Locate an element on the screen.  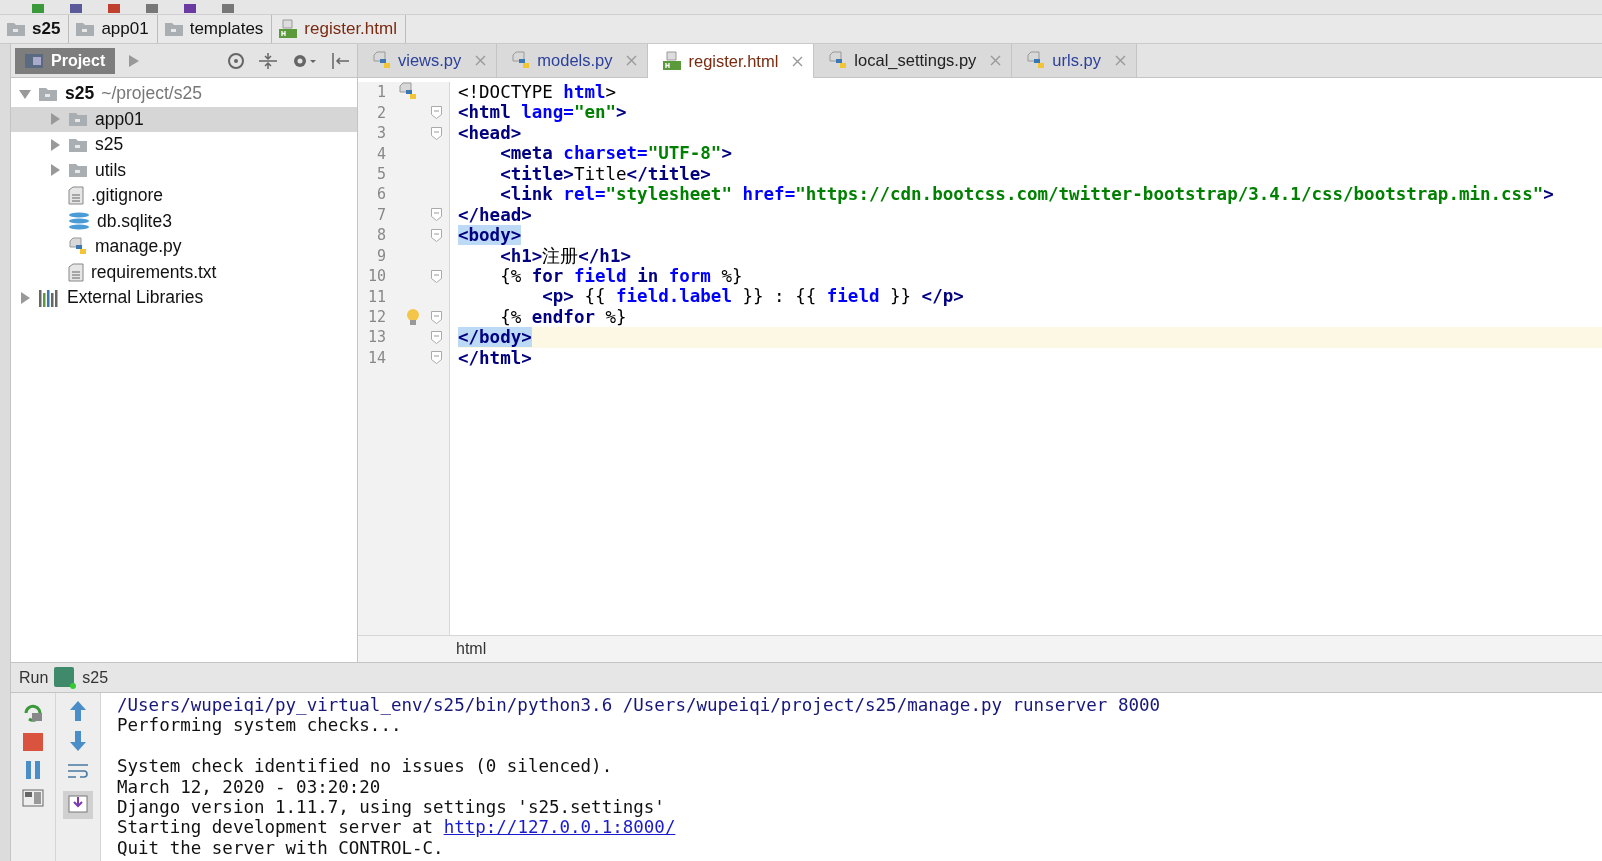
editor-tab: local_settings.py is located at coordinates (913, 60).